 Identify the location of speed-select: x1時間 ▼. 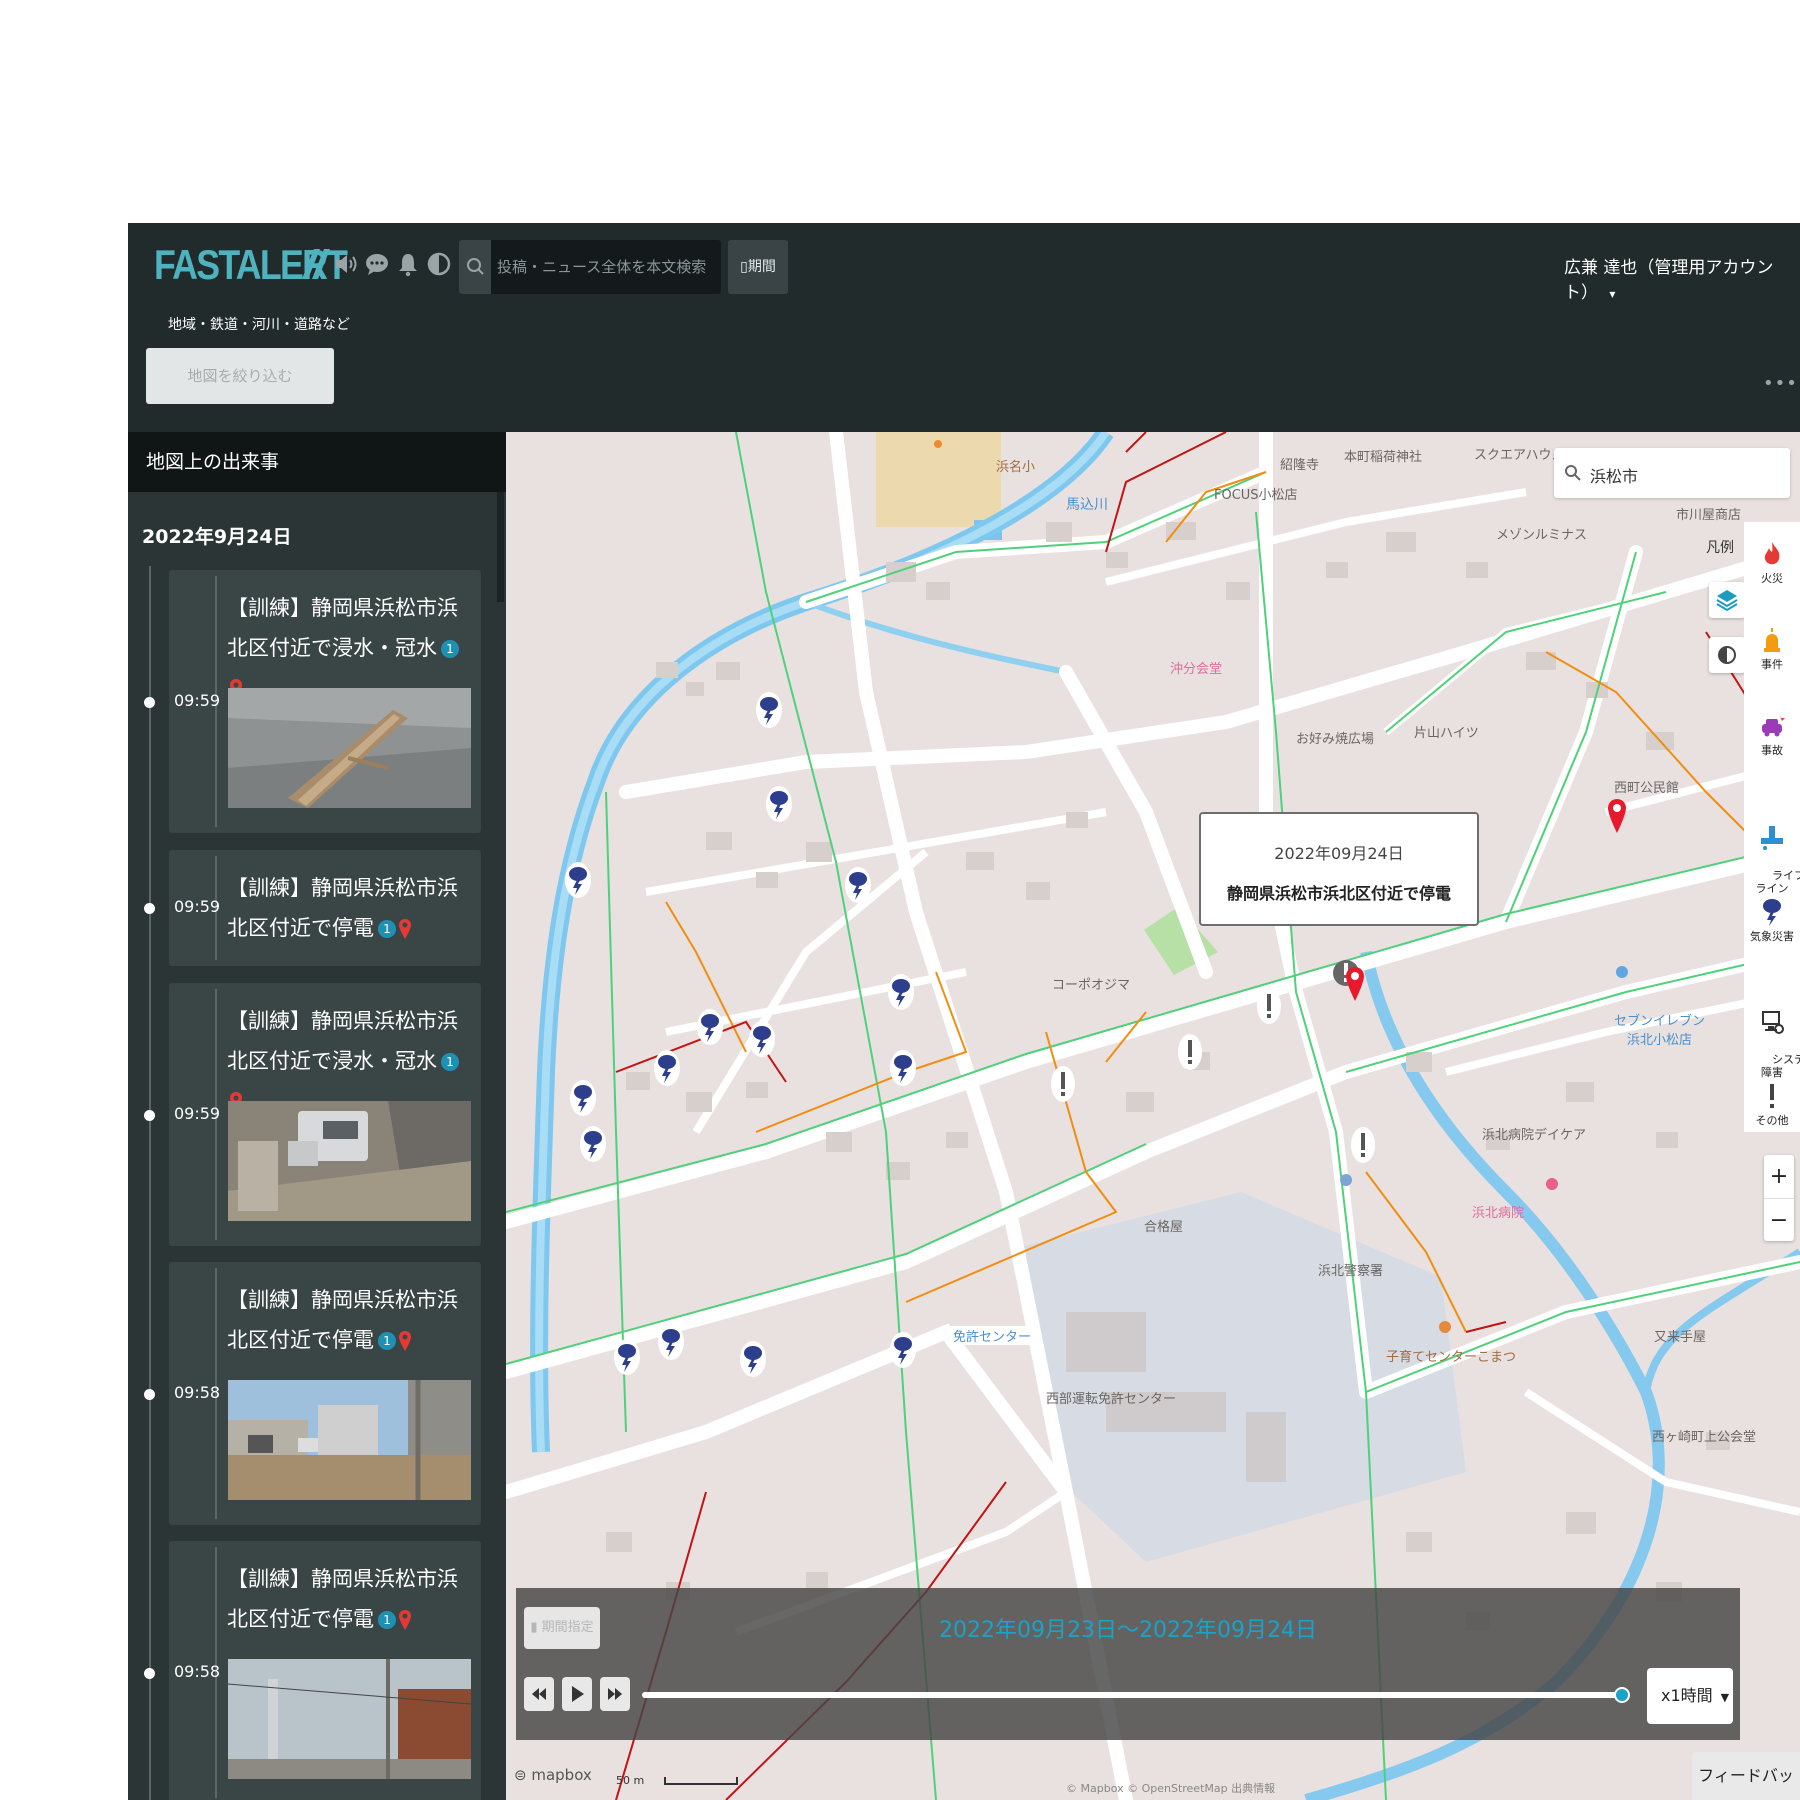
(1690, 1696).